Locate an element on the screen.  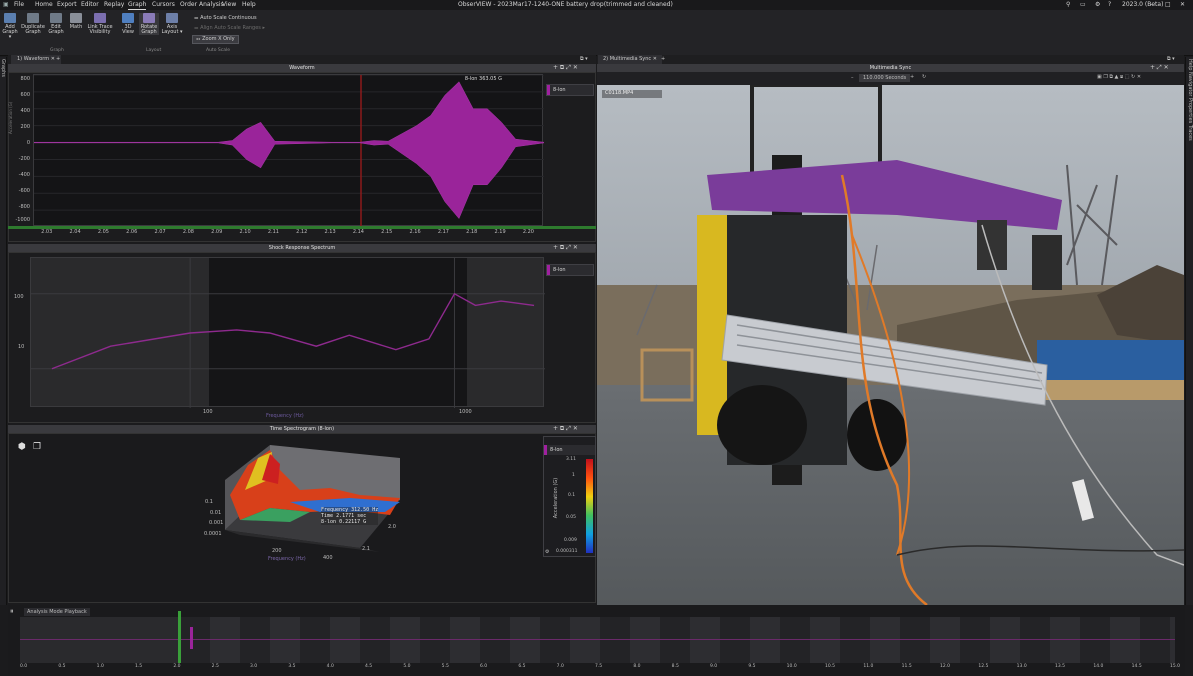
spectrogram-window-buttons: + ⧉ ⤢ ✕ is located at coordinates (565, 429).